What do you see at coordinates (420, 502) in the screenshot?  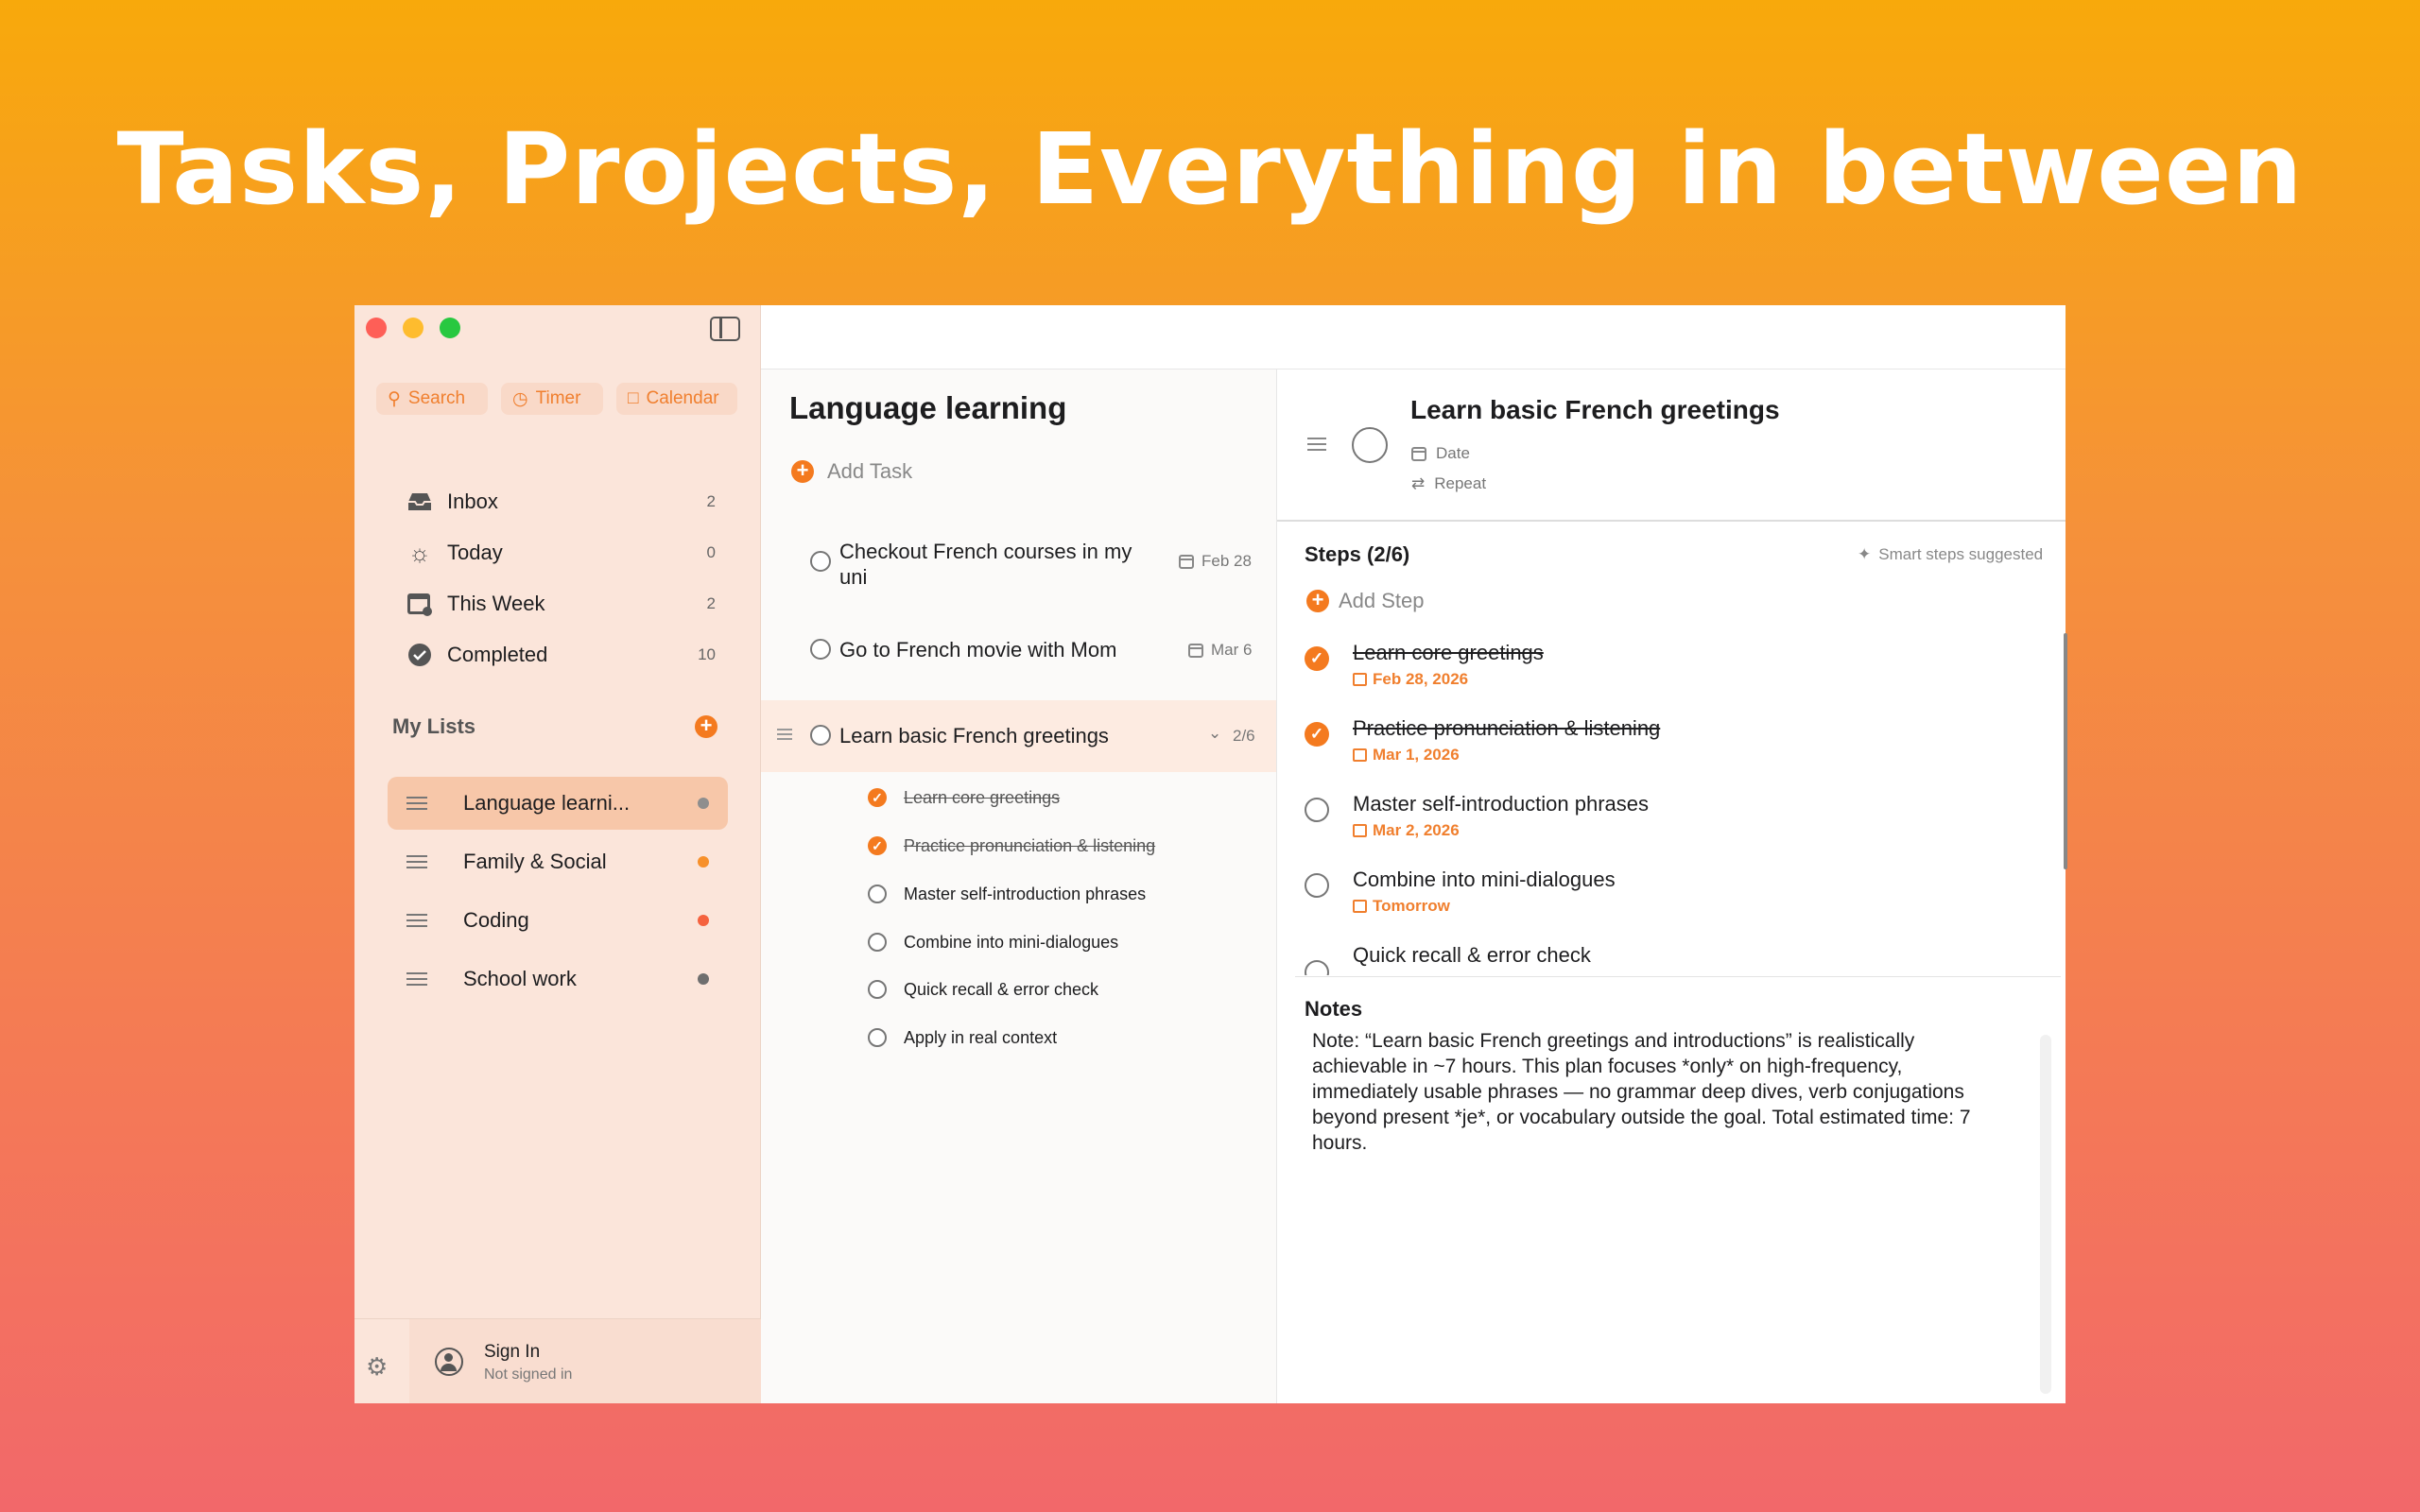 I see `inbox-icon` at bounding box center [420, 502].